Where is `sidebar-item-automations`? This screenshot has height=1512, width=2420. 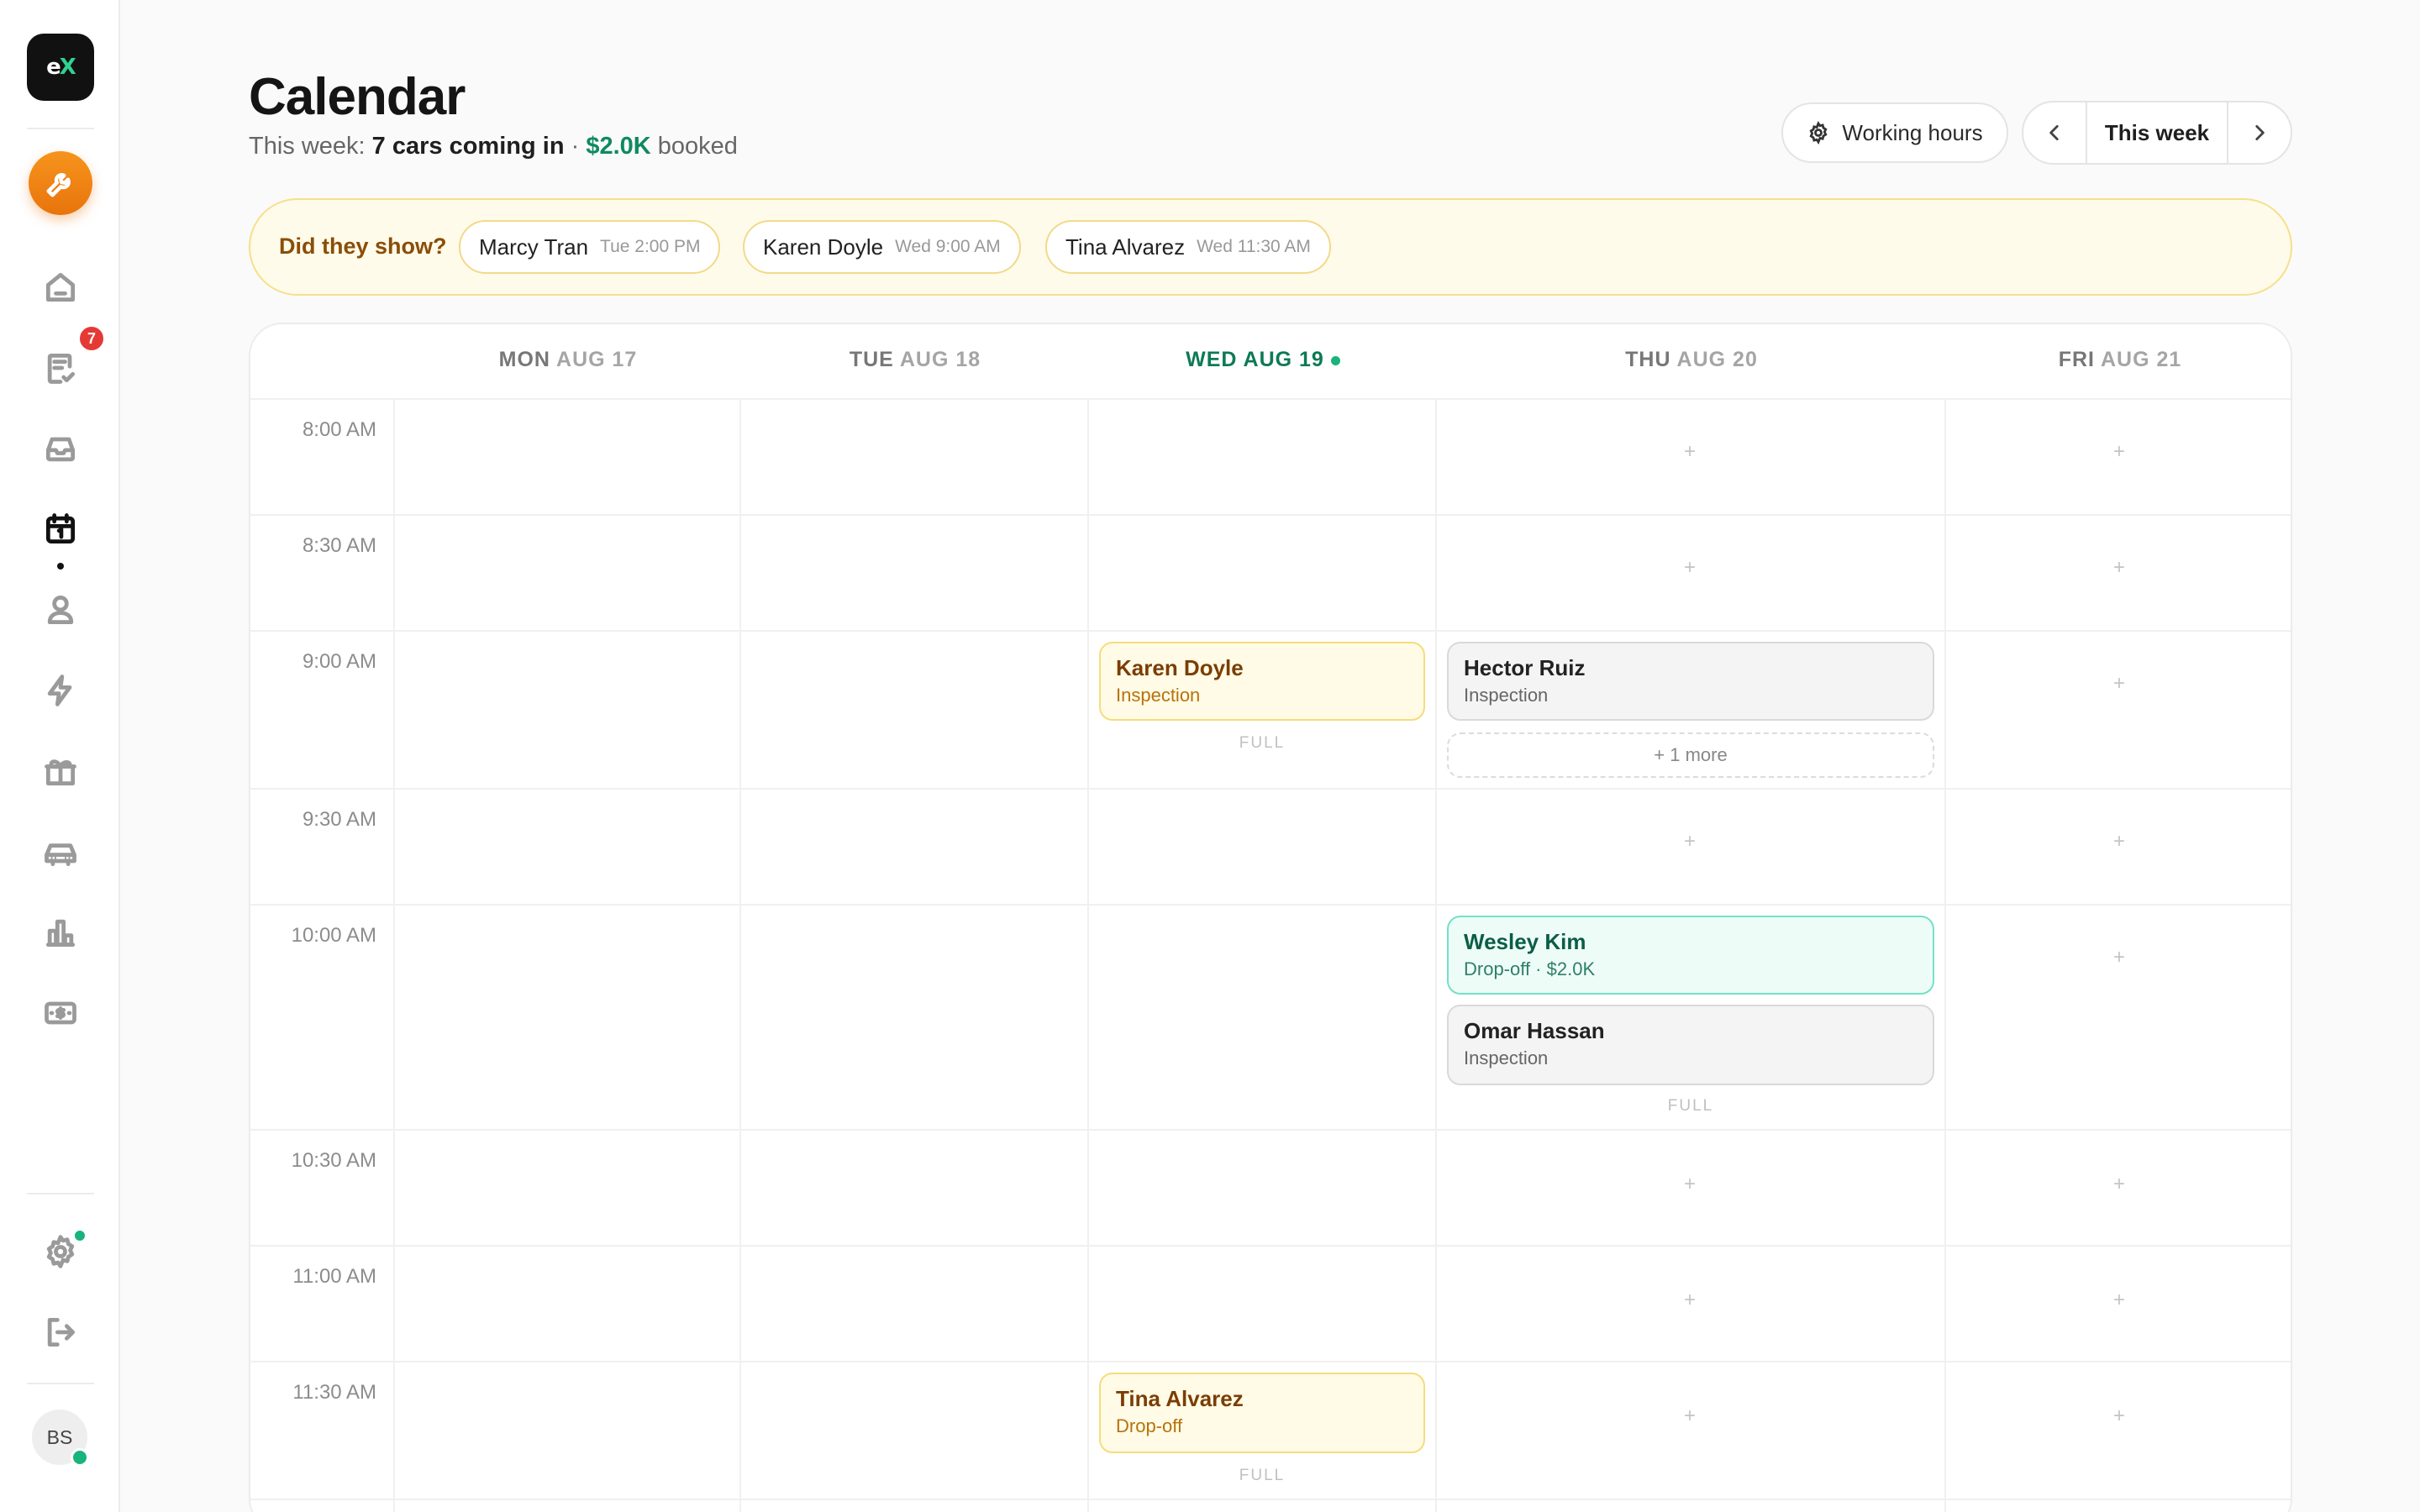
sidebar-item-automations is located at coordinates (60, 690).